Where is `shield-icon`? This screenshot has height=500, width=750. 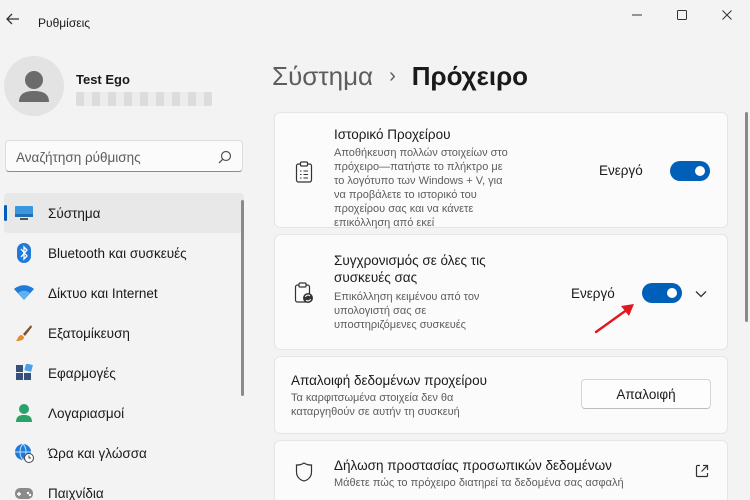 shield-icon is located at coordinates (304, 472).